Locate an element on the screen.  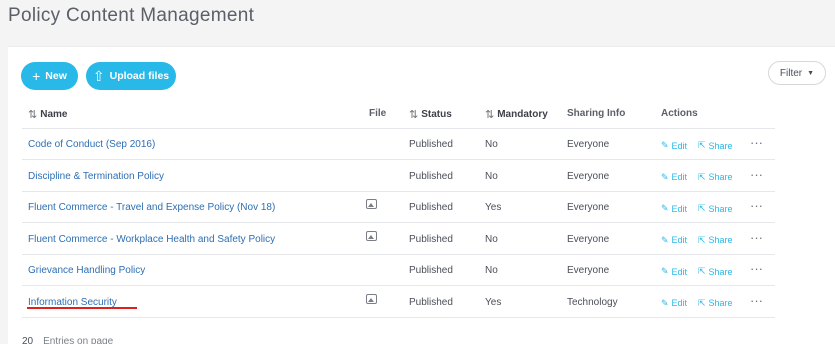
per-page-label: Entries on page is located at coordinates (78, 340).